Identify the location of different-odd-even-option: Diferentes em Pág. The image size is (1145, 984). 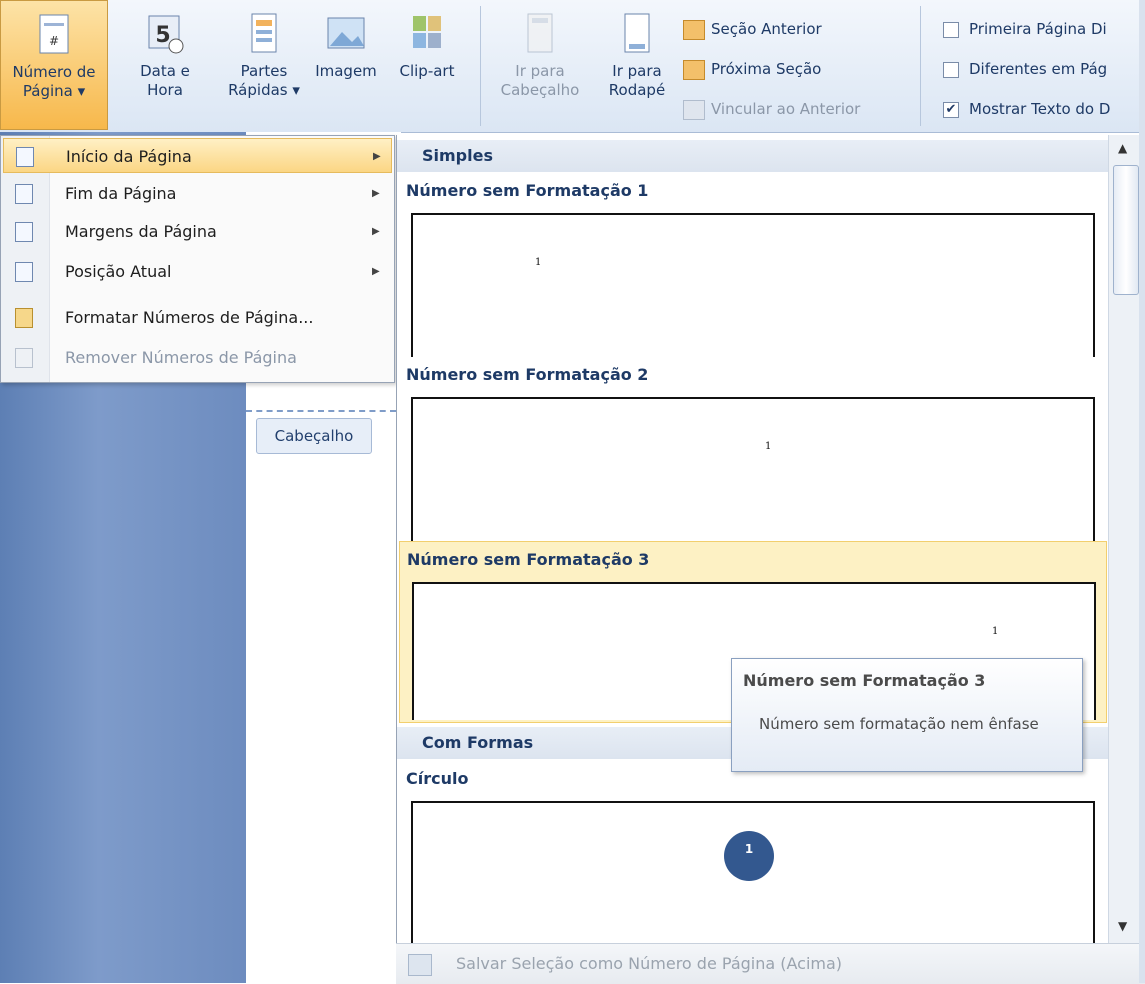
(1025, 69).